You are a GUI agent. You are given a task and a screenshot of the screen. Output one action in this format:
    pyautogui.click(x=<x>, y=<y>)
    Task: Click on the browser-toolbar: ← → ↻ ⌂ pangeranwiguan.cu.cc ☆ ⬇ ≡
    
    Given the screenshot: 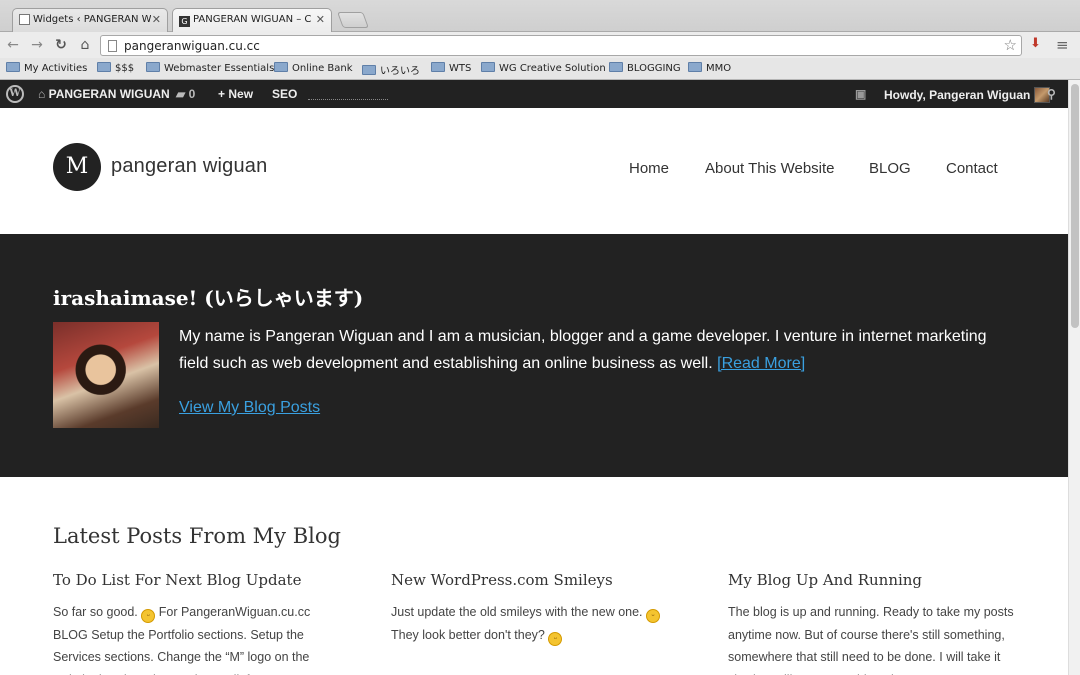 What is the action you would take?
    pyautogui.click(x=540, y=45)
    